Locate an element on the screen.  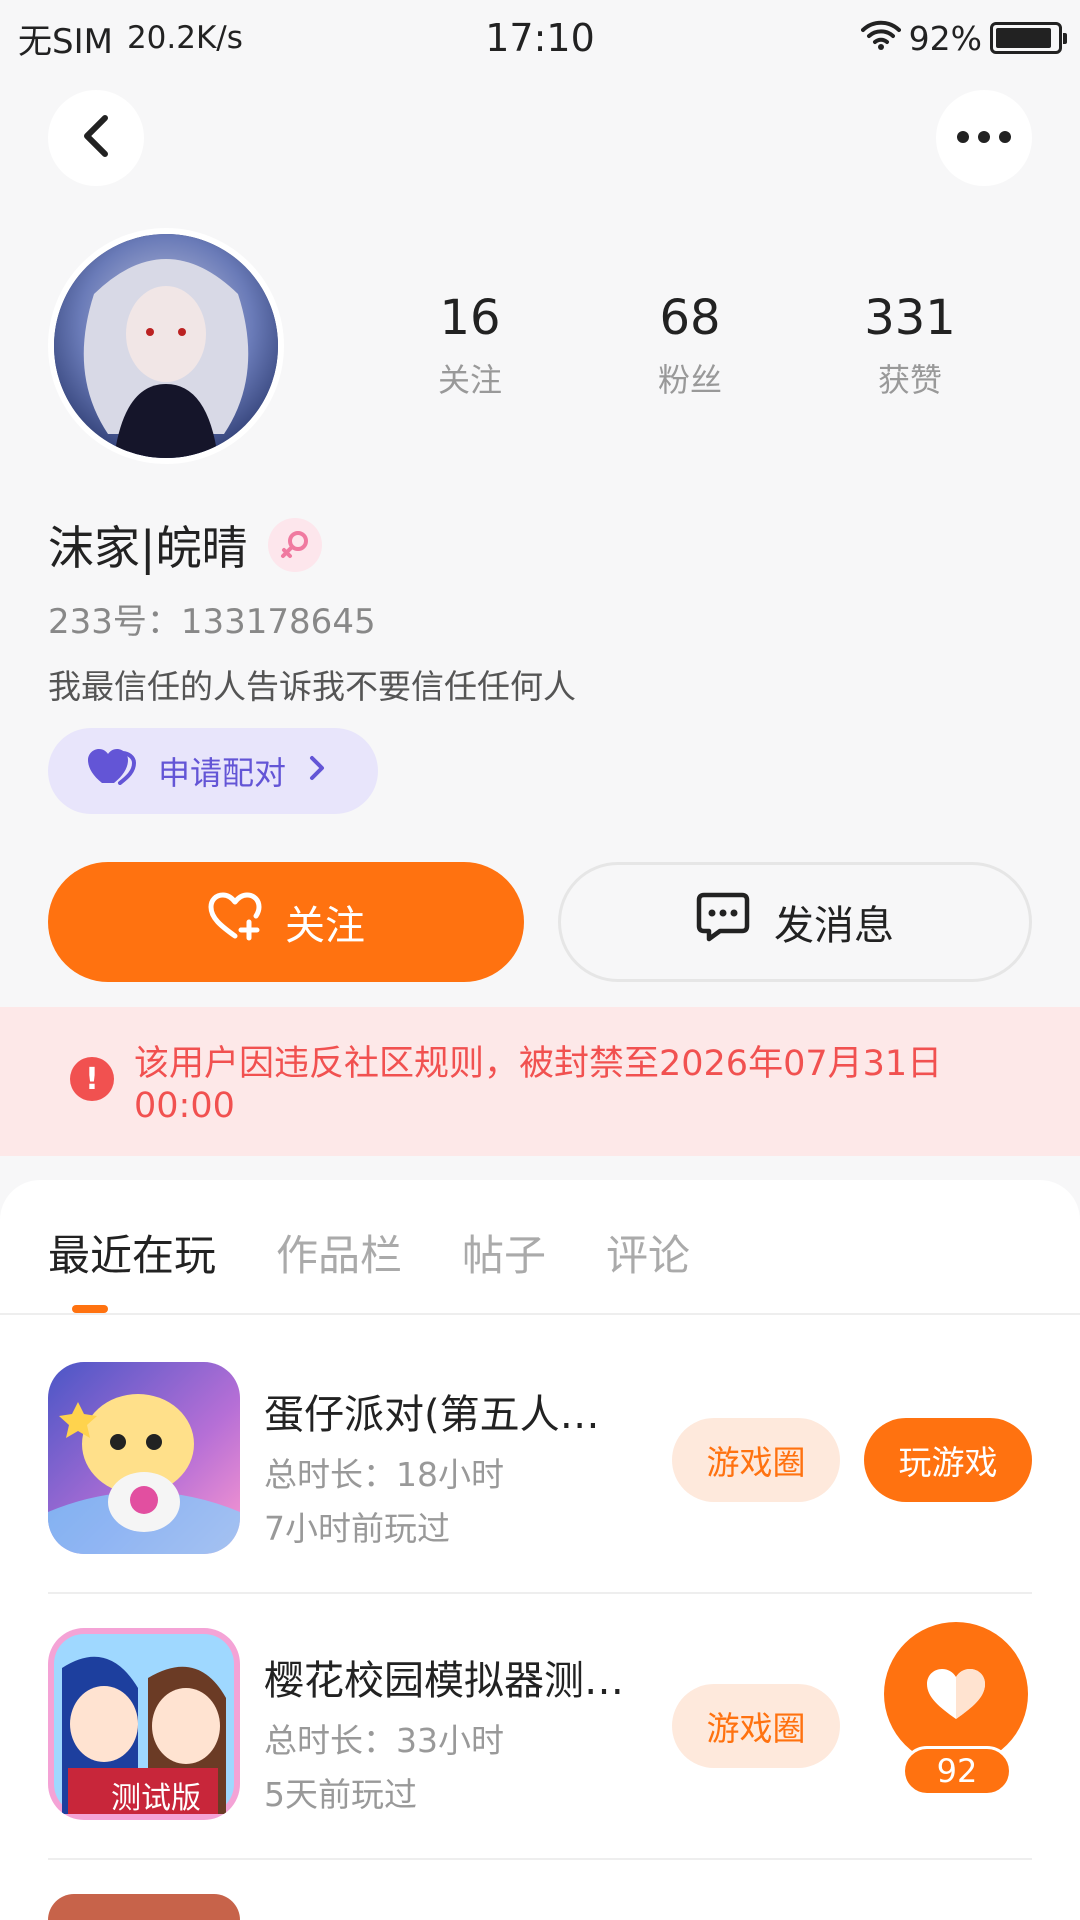
stat-likes: 331 获赞 is located at coordinates (910, 346).